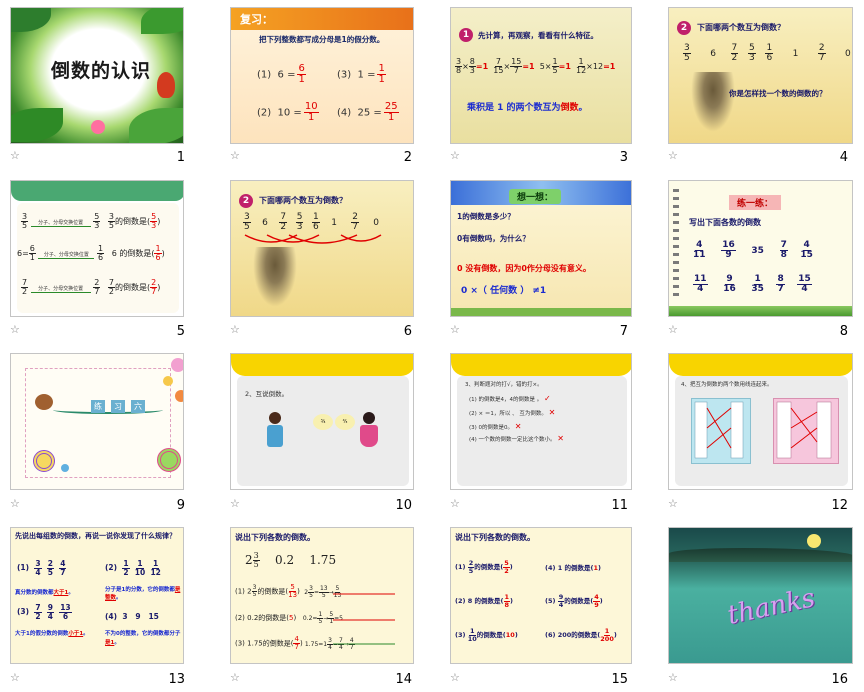  What do you see at coordinates (407, 331) in the screenshot?
I see `slide-number: 6` at bounding box center [407, 331].